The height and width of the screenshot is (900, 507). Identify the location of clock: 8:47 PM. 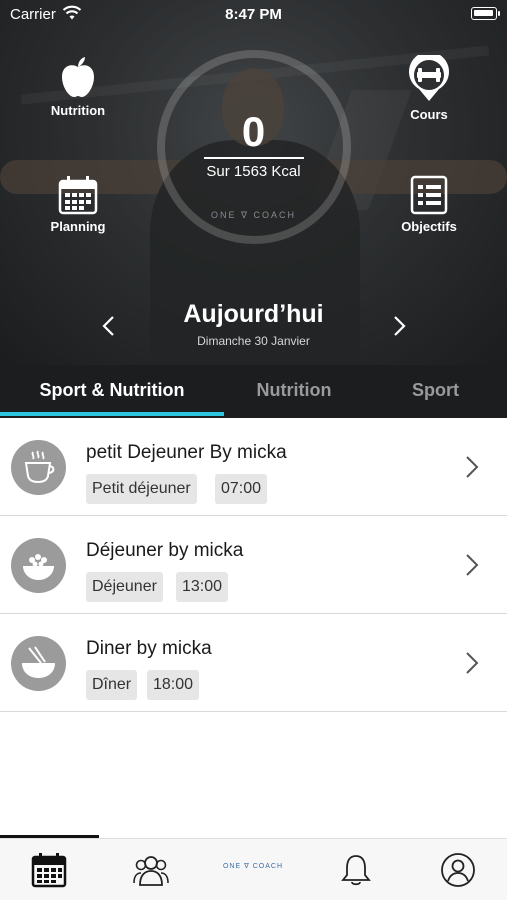
(253, 14).